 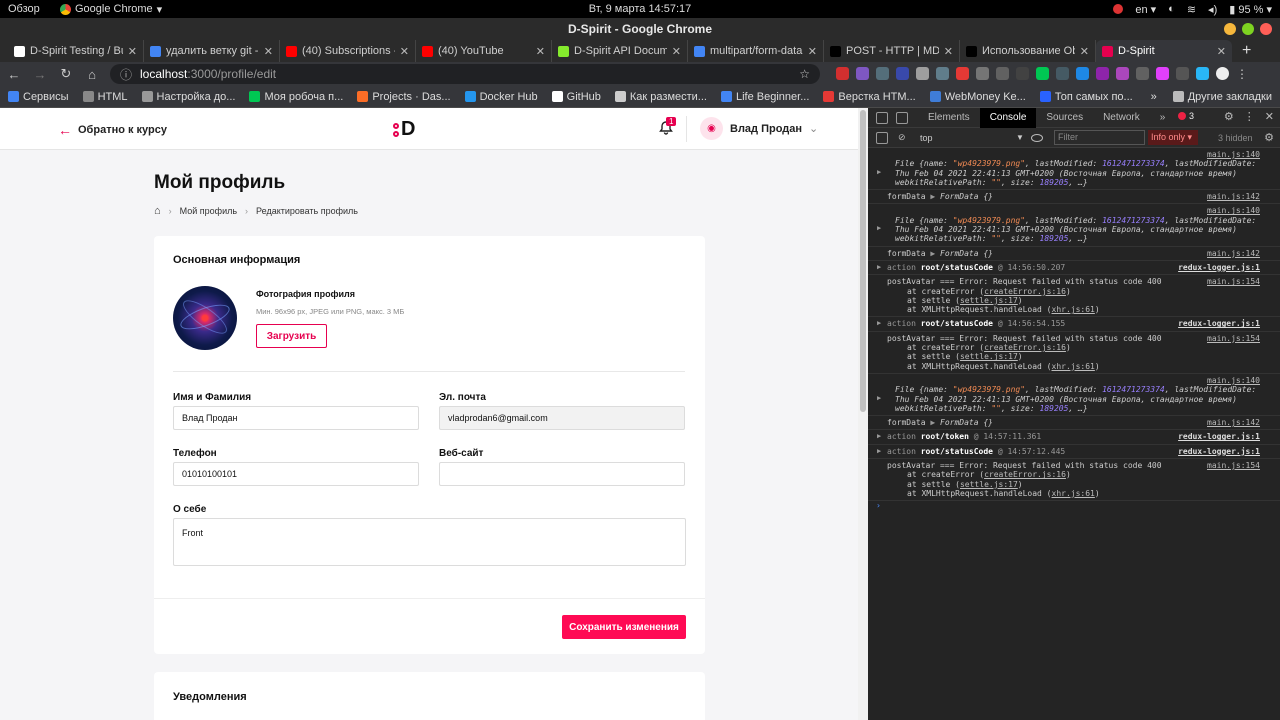 What do you see at coordinates (1229, 116) in the screenshot?
I see `settings-gear-icon: ⚙` at bounding box center [1229, 116].